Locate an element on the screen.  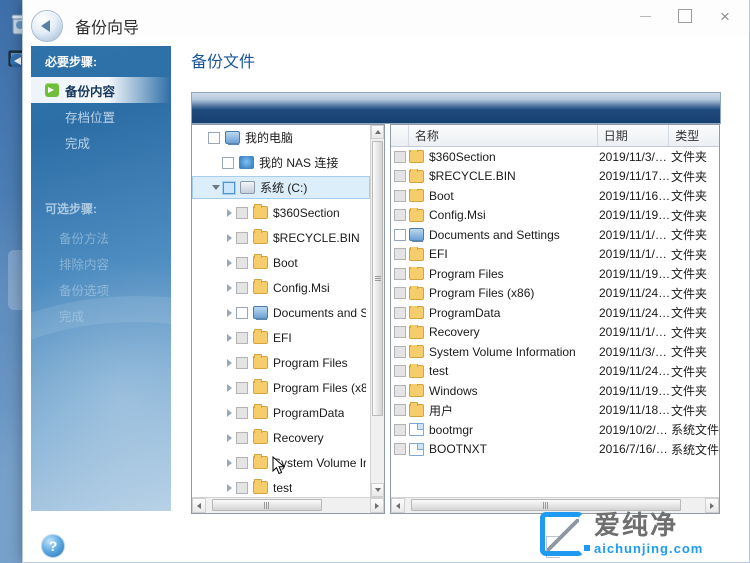
table-row: EFI 2019/11/1/… 文件夹 is located at coordinates (555, 255).